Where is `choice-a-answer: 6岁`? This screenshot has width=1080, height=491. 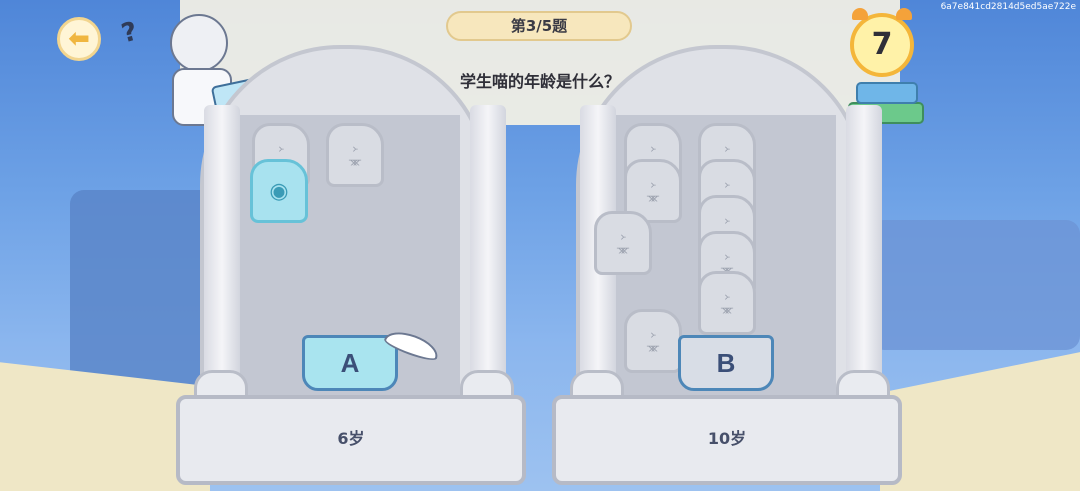 choice-a-answer: 6岁 is located at coordinates (351, 438).